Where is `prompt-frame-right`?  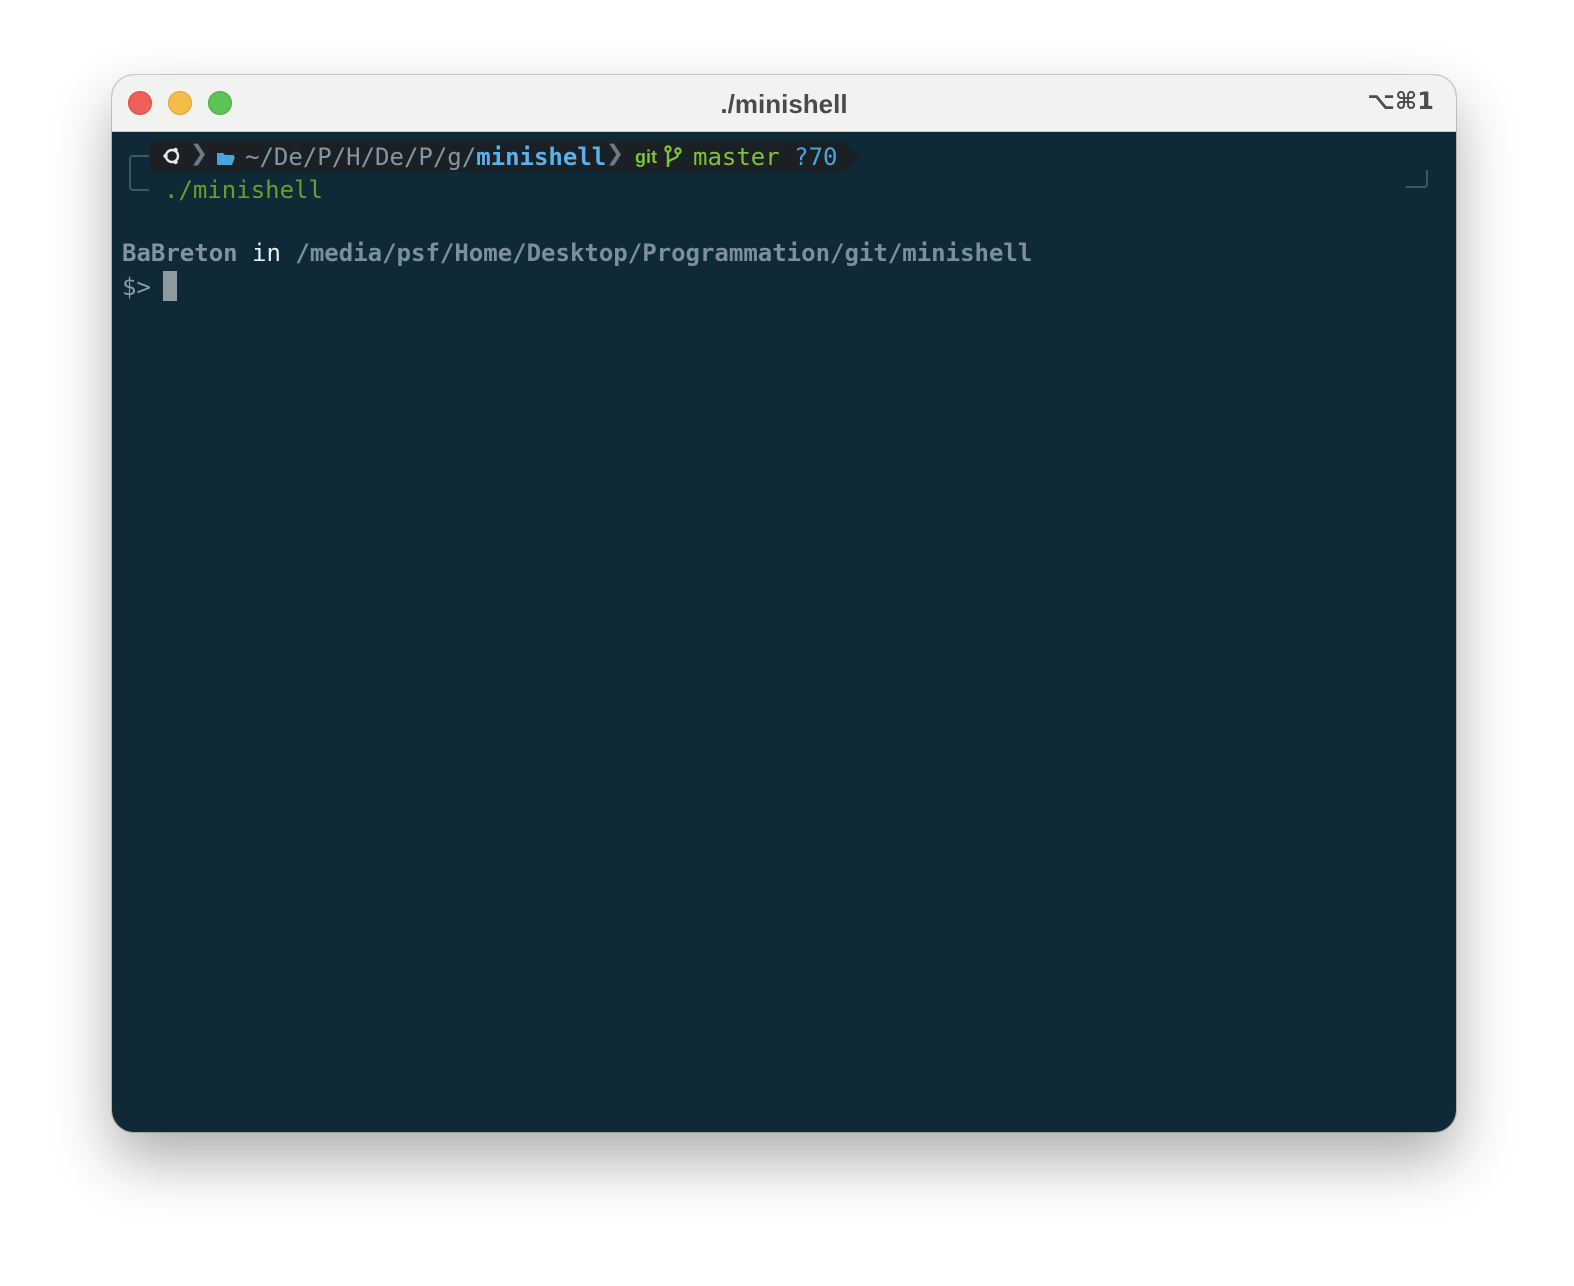 prompt-frame-right is located at coordinates (1417, 179).